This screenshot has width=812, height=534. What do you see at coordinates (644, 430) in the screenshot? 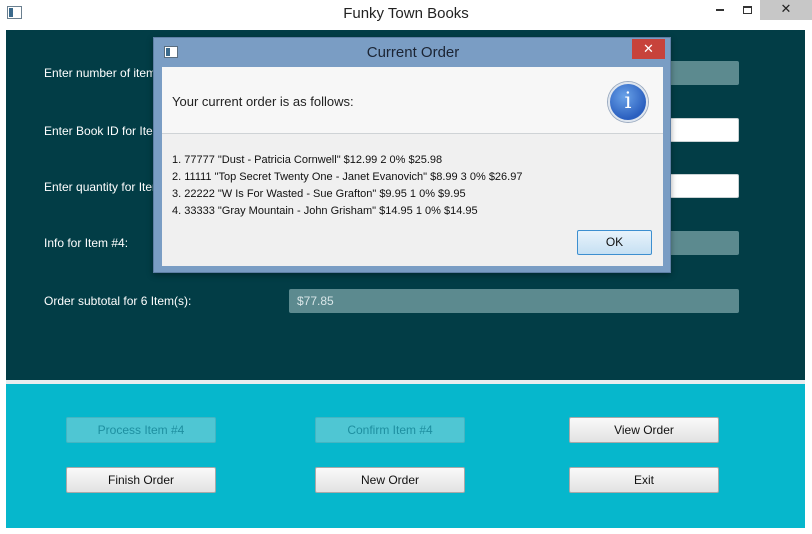
I see `view-order-button: View Order` at bounding box center [644, 430].